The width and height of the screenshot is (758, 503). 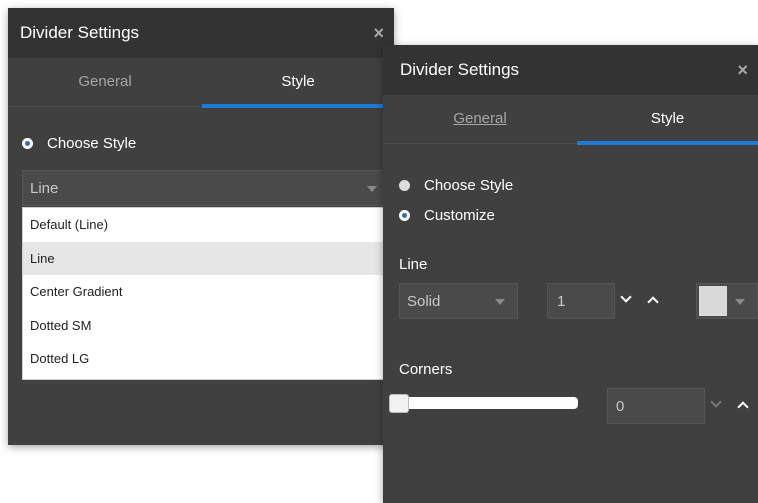 I want to click on dropdown-option-dotted-lg: Dotted LG, so click(x=208, y=359).